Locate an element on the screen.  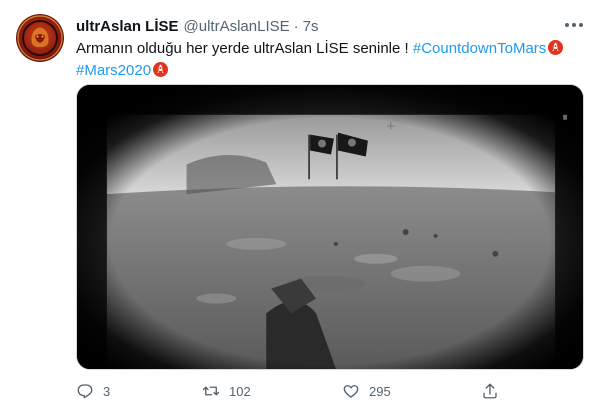
share-icon is located at coordinates (490, 391).